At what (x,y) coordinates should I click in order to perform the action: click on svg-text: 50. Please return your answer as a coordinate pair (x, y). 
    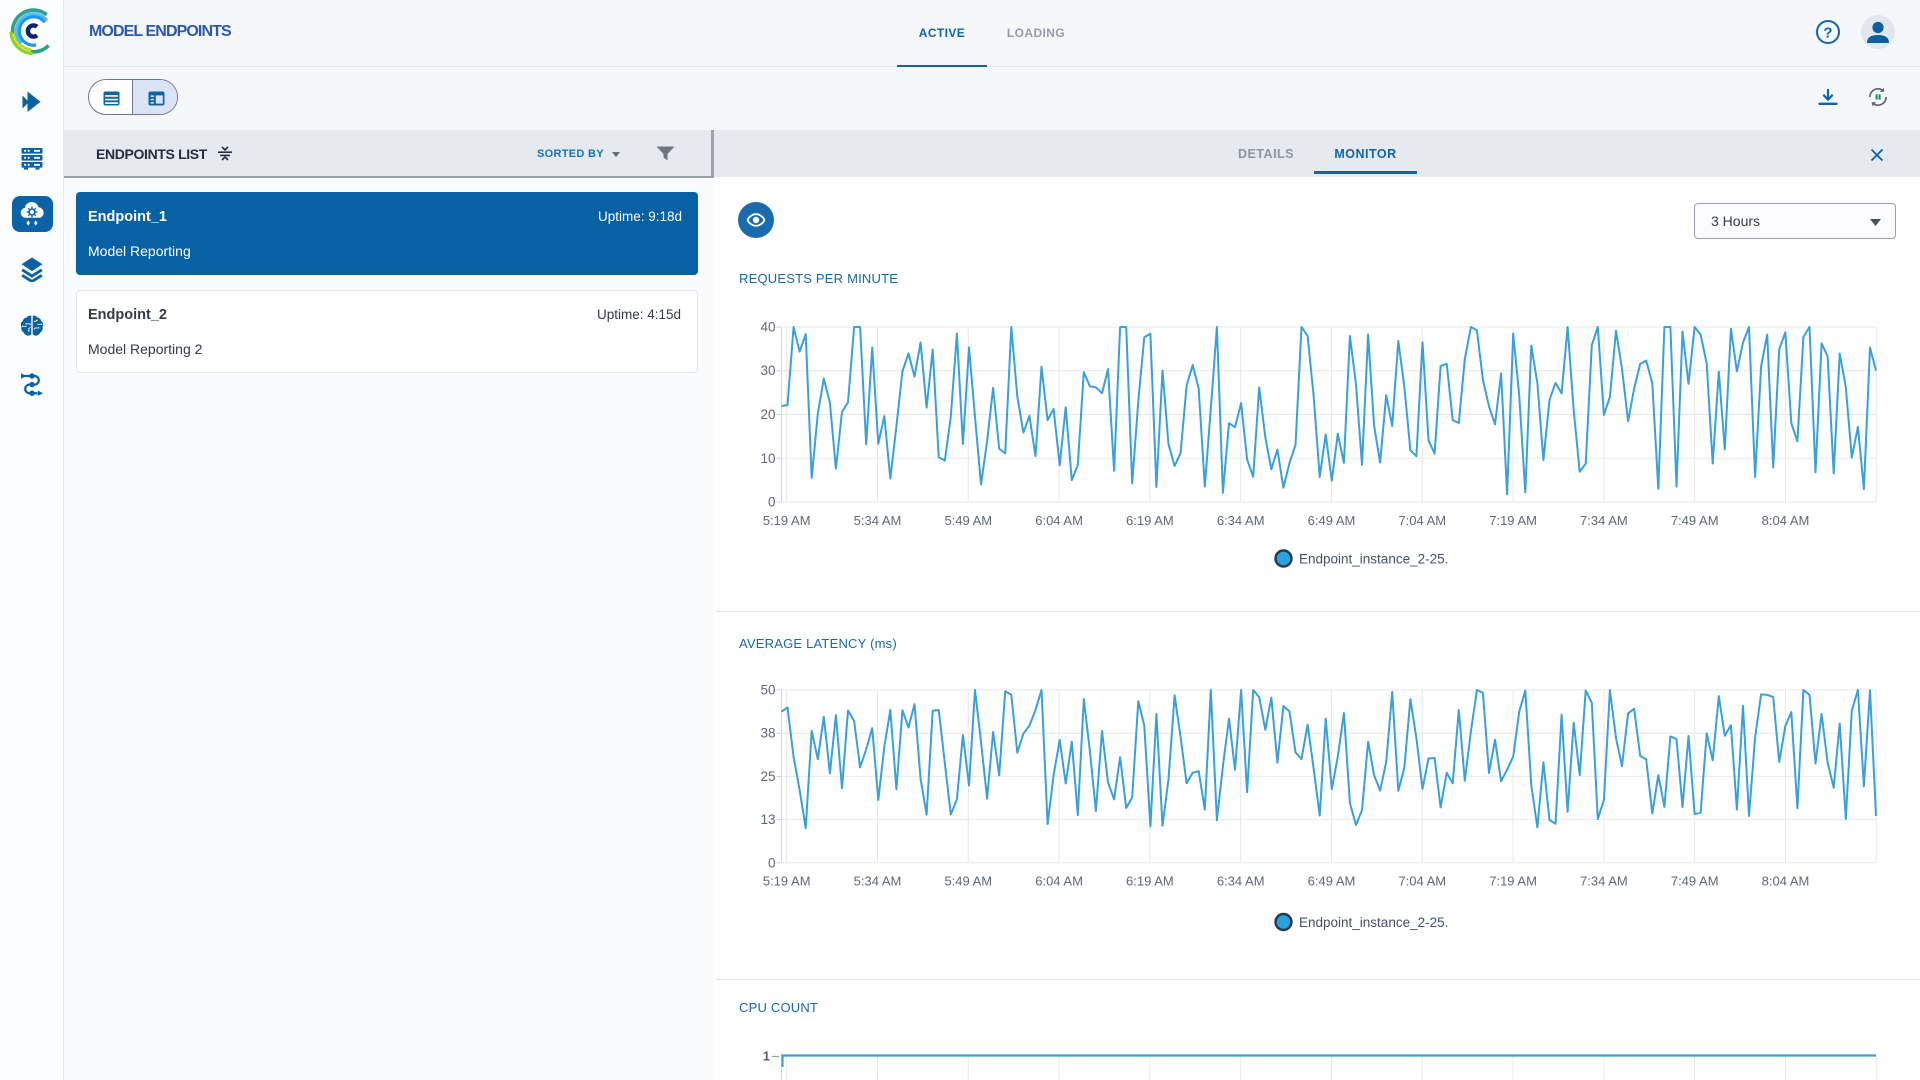
    Looking at the image, I should click on (767, 690).